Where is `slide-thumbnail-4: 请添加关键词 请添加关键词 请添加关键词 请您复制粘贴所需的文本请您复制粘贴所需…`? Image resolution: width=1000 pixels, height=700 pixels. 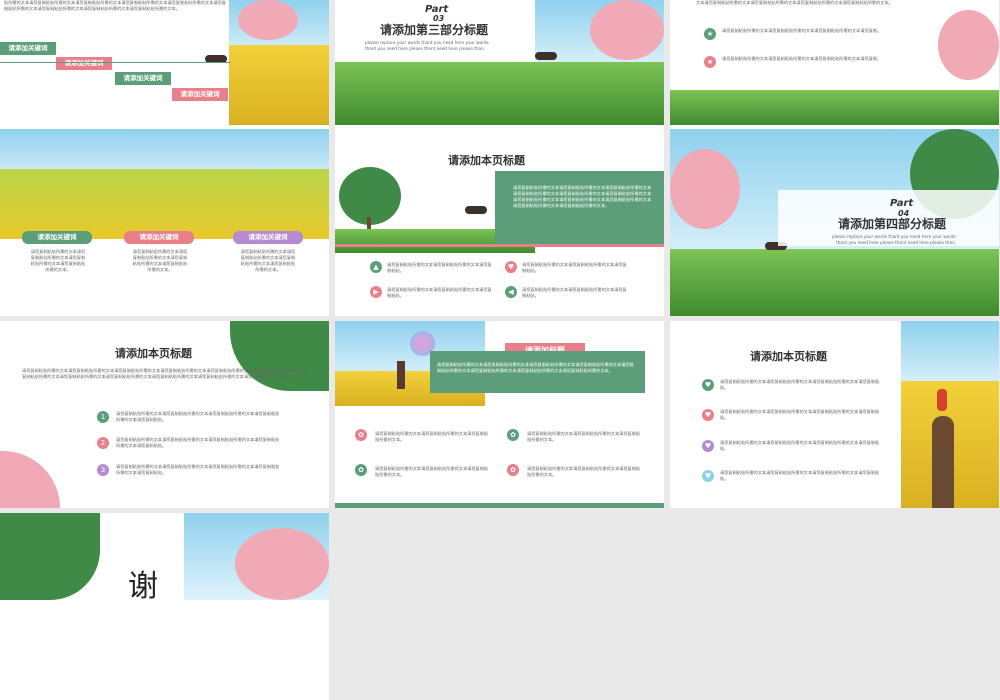 slide-thumbnail-4: 请添加关键词 请添加关键词 请添加关键词 请您复制粘贴所需的文本请您复制粘贴所需… is located at coordinates (164, 222).